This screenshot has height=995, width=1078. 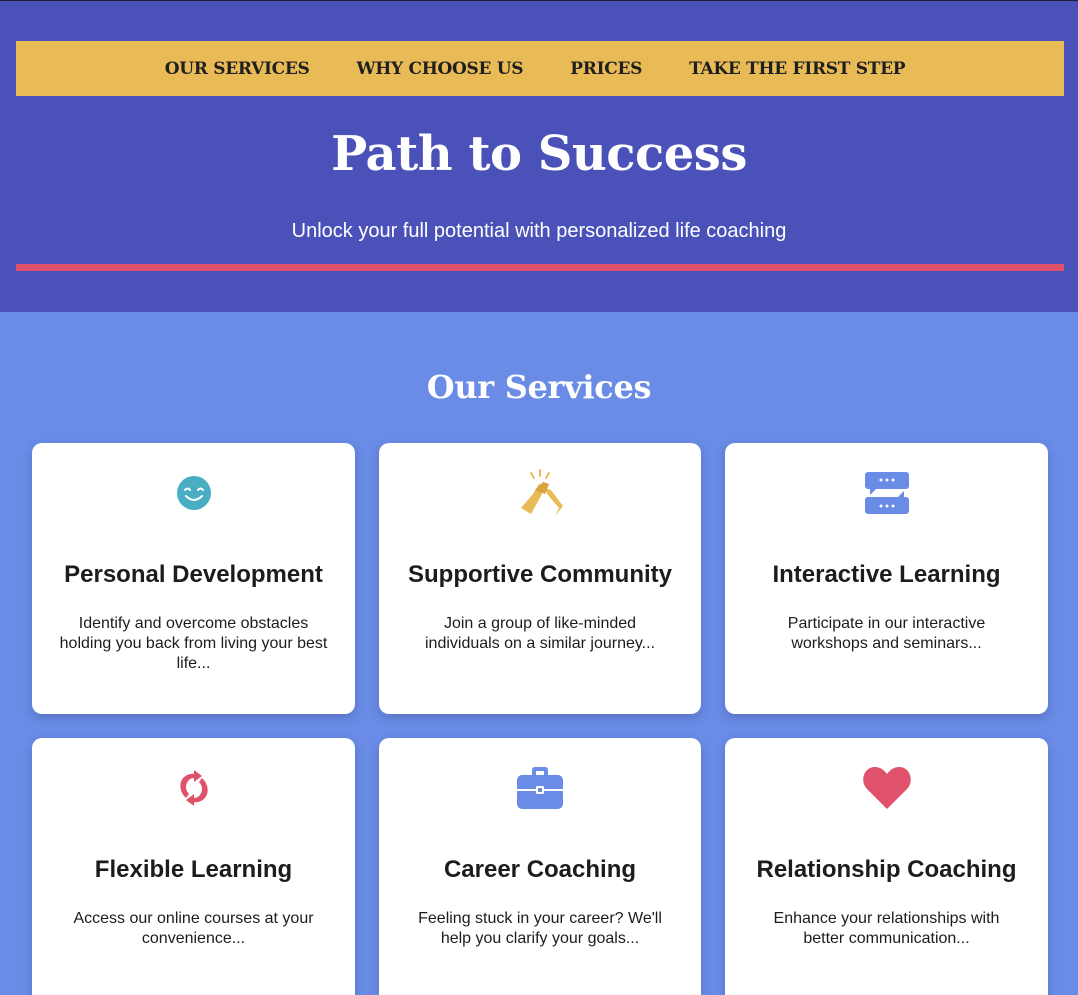 What do you see at coordinates (886, 574) in the screenshot?
I see `service-card-title: Interactive Learning` at bounding box center [886, 574].